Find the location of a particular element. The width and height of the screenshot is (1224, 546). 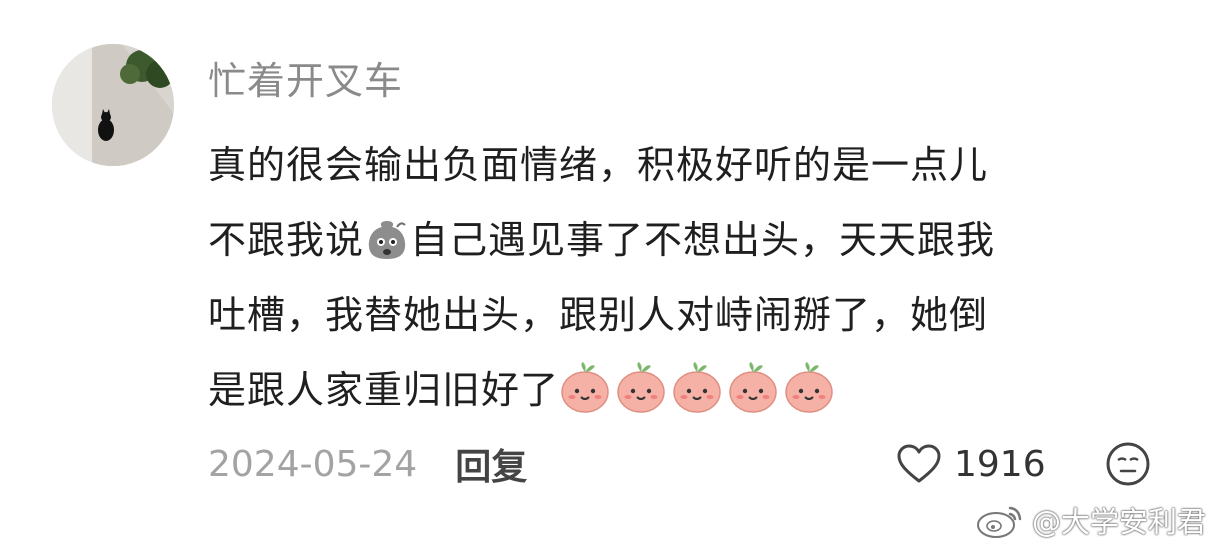

emoji-reaction-button is located at coordinates (1128, 466).